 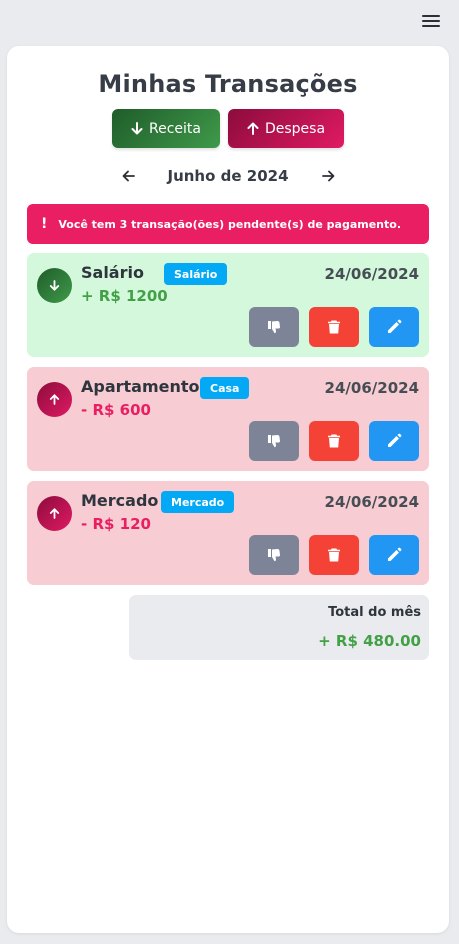 I want to click on category-tag: Salário, so click(x=196, y=274).